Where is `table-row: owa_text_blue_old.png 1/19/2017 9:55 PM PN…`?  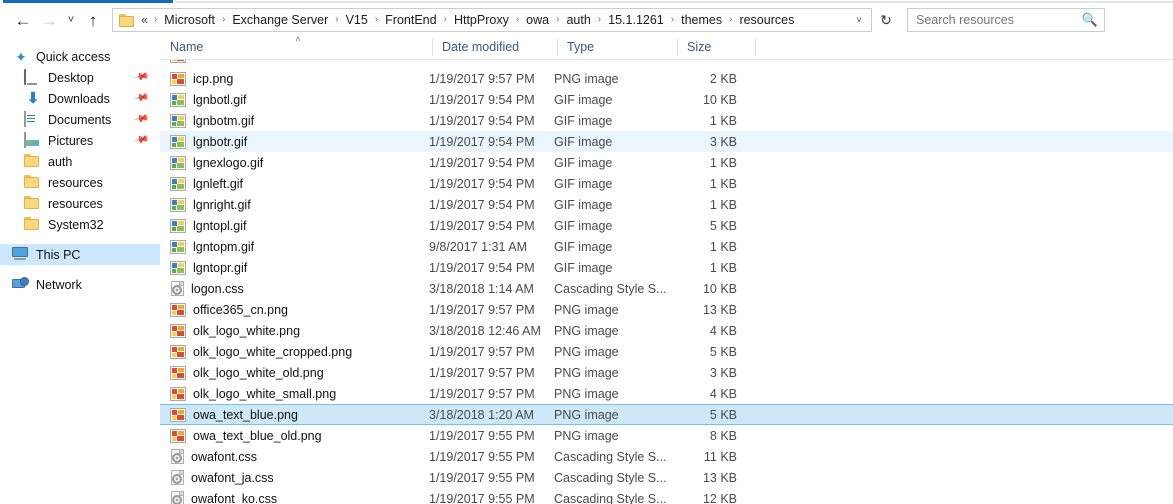
table-row: owa_text_blue_old.png 1/19/2017 9:55 PM PN… is located at coordinates (666, 435).